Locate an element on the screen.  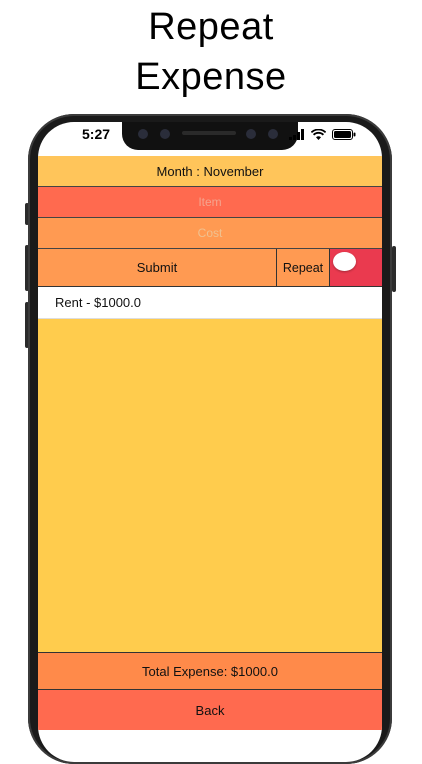
total-expense-label: Total Expense: $1000.0 is located at coordinates (210, 671).